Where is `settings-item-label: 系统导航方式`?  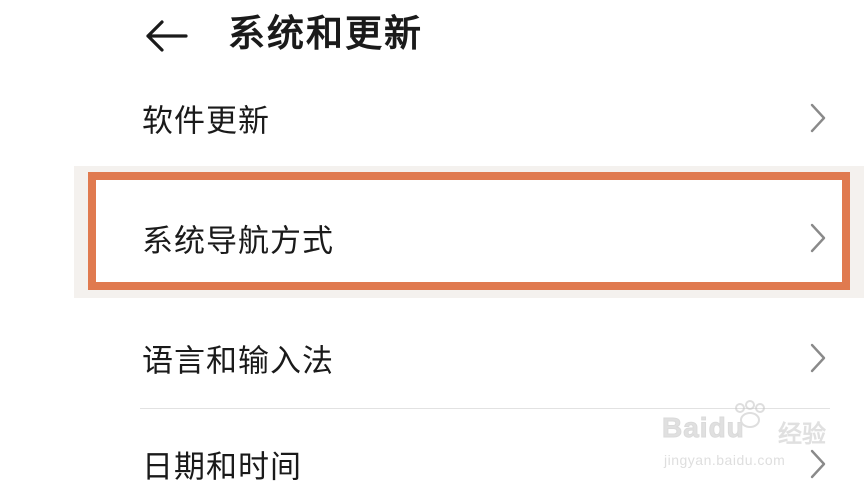
settings-item-label: 系统导航方式 is located at coordinates (238, 241).